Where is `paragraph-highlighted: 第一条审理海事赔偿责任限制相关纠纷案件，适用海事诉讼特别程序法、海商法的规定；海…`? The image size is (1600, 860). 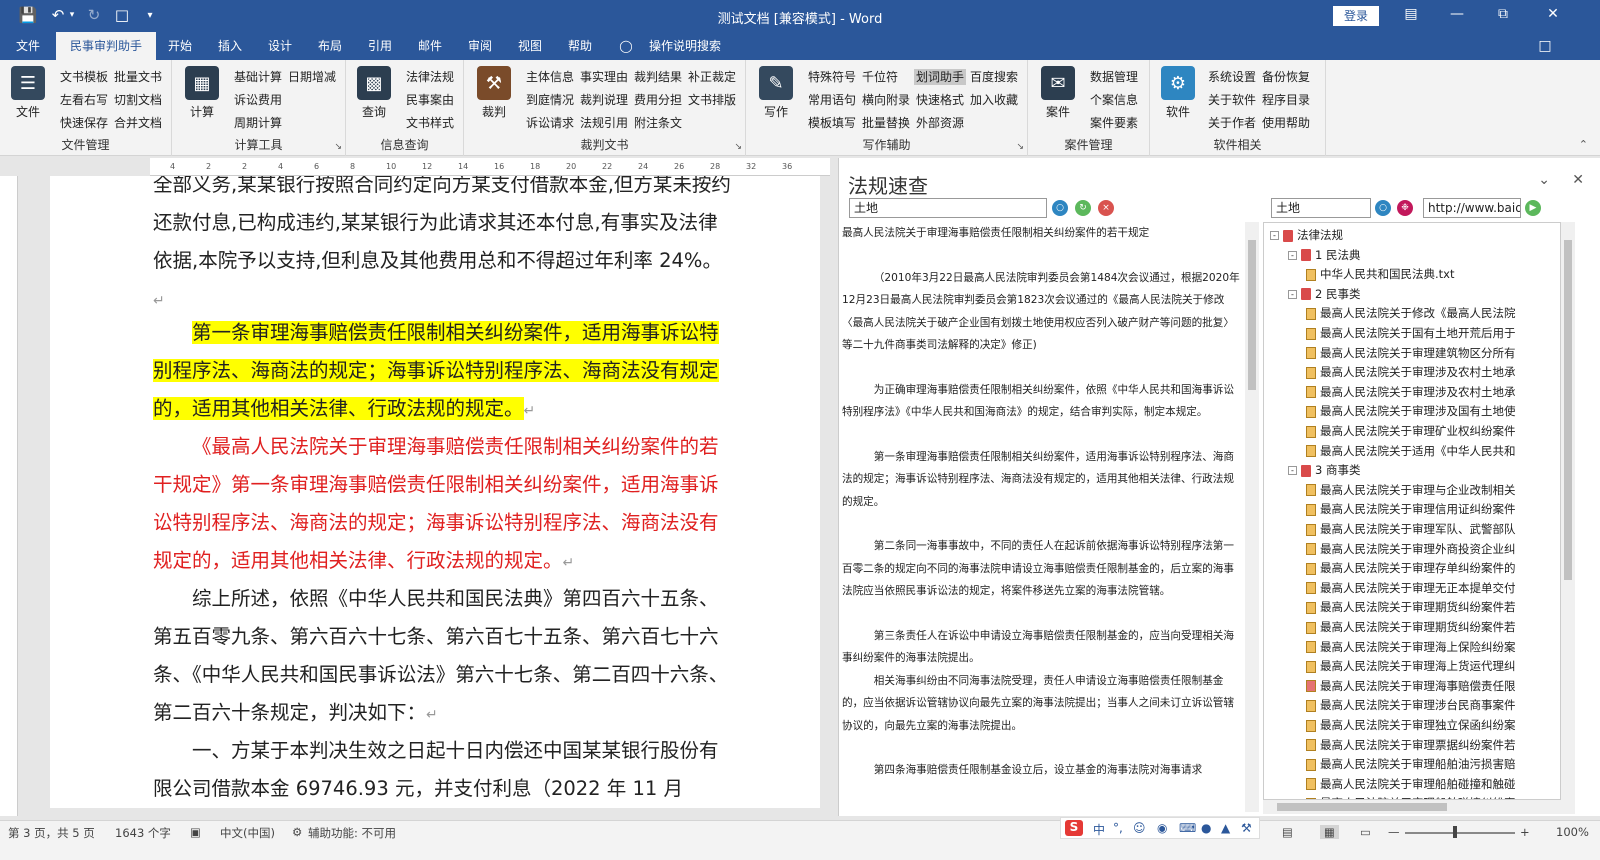
paragraph-highlighted: 第一条审理海事赔偿责任限制相关纠纷案件，适用海事诉讼特别程序法、海商法的规定；海… is located at coordinates (443, 372).